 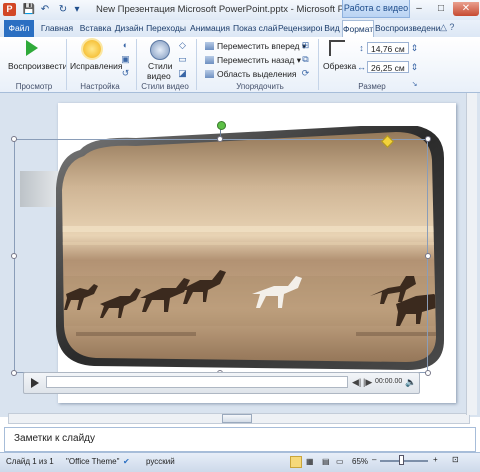 What do you see at coordinates (435, 459) in the screenshot?
I see `zoom-in-icon: +` at bounding box center [435, 459].